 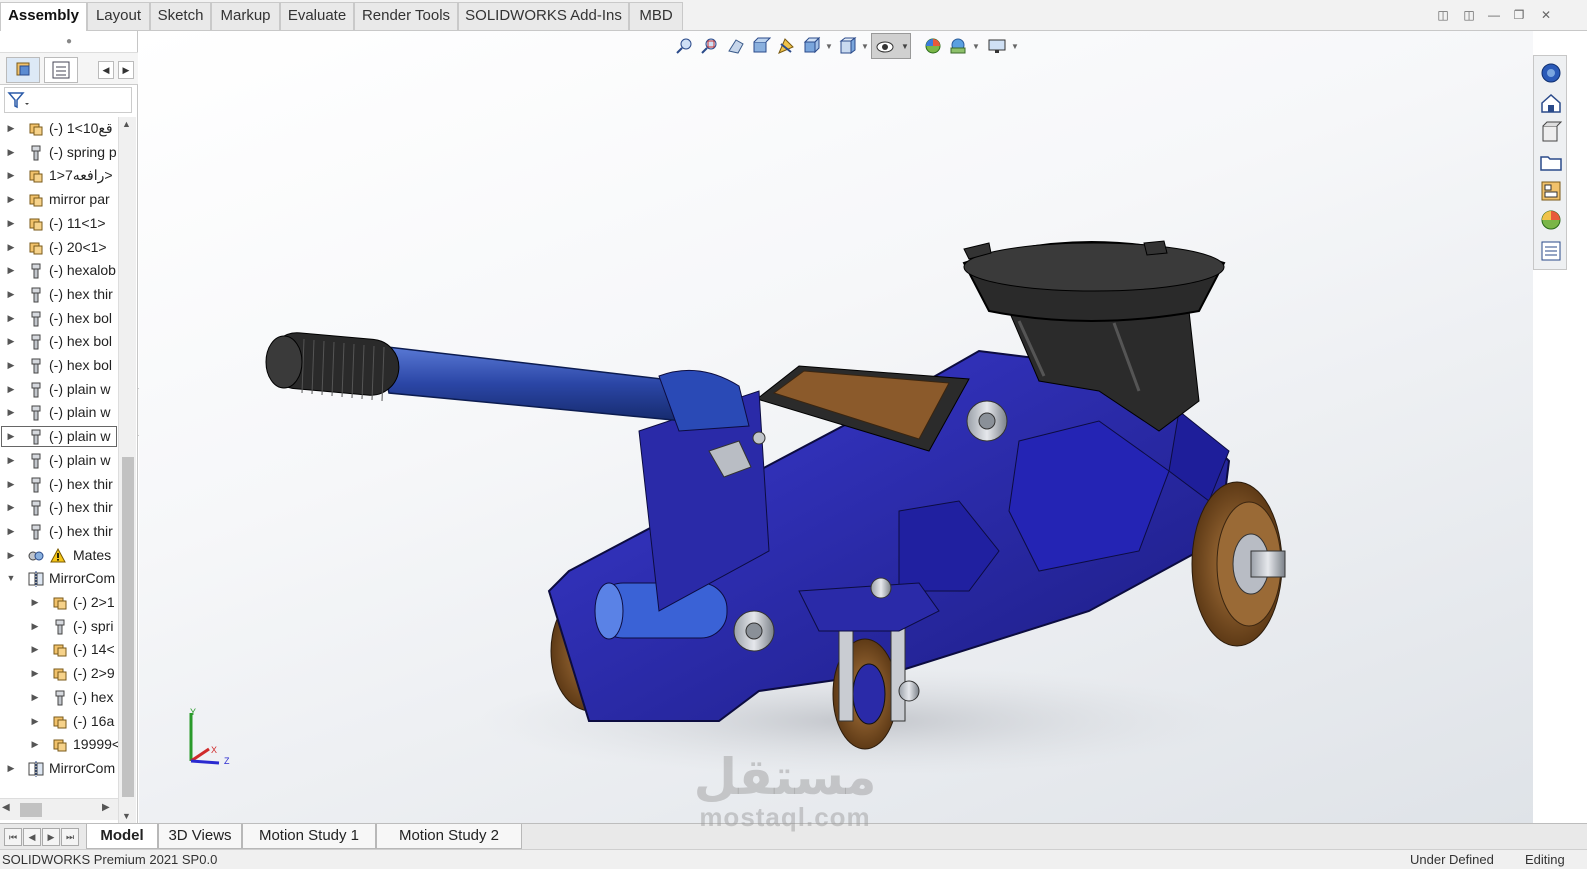 I want to click on design-library-icon, so click(x=1551, y=132).